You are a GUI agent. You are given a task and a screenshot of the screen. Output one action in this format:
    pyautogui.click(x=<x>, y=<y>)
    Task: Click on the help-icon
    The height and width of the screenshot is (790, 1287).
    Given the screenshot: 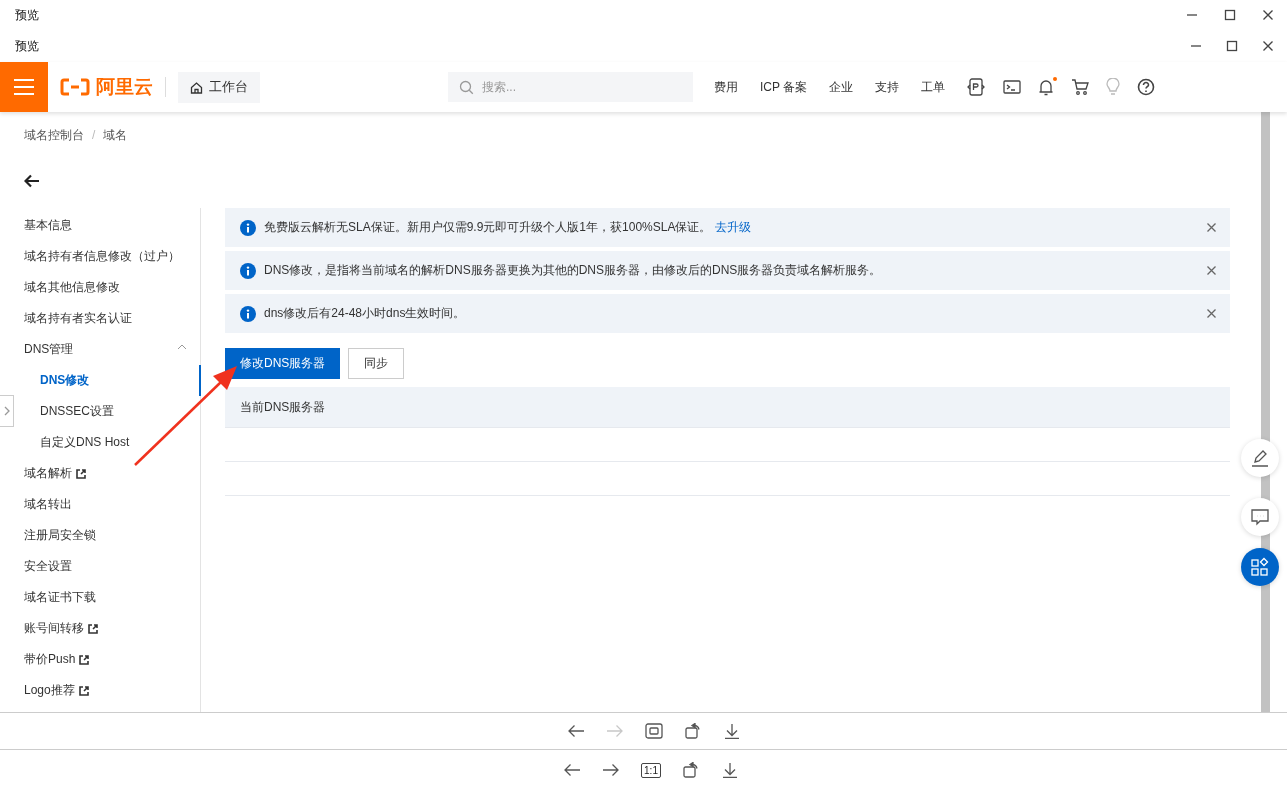 What is the action you would take?
    pyautogui.click(x=1146, y=87)
    